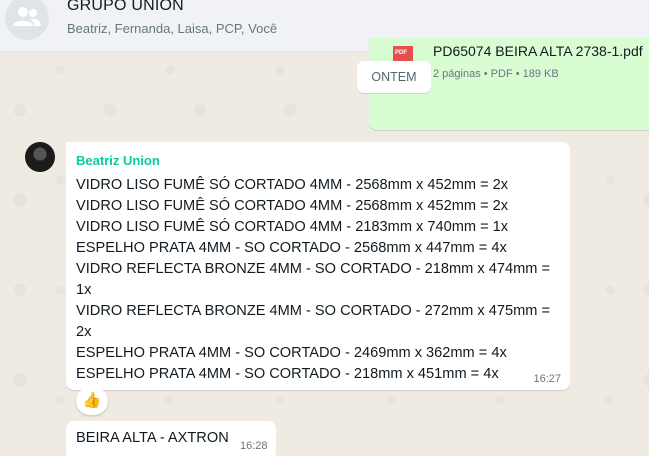  I want to click on group-icon, so click(27, 16).